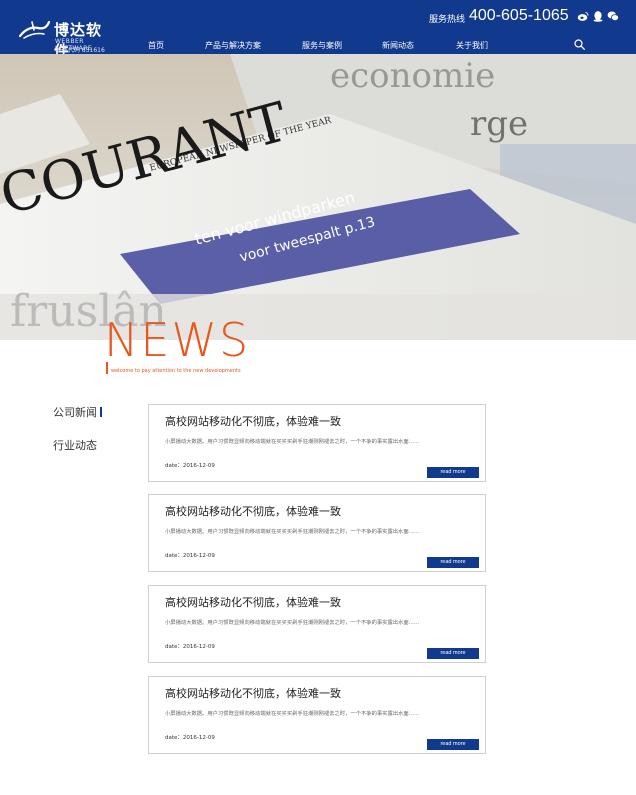  I want to click on nav-item-home: 首页, so click(156, 47).